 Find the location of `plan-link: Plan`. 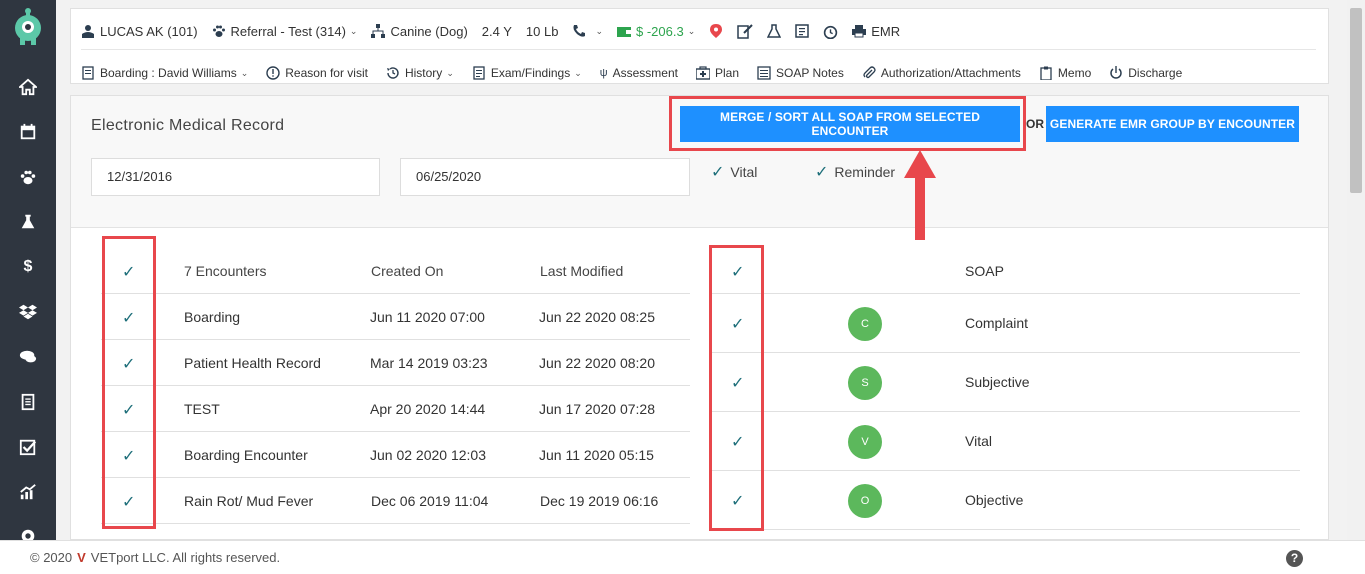

plan-link: Plan is located at coordinates (717, 73).